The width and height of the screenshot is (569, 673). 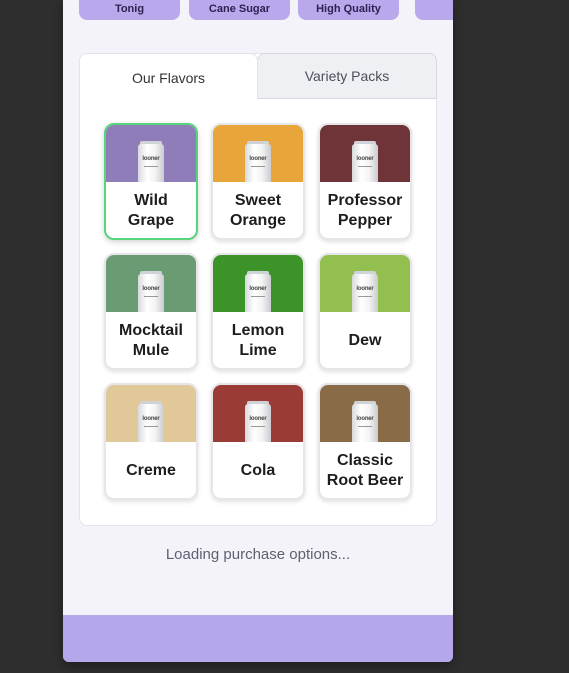 I want to click on flavor-tile: looner Creme, so click(x=151, y=441).